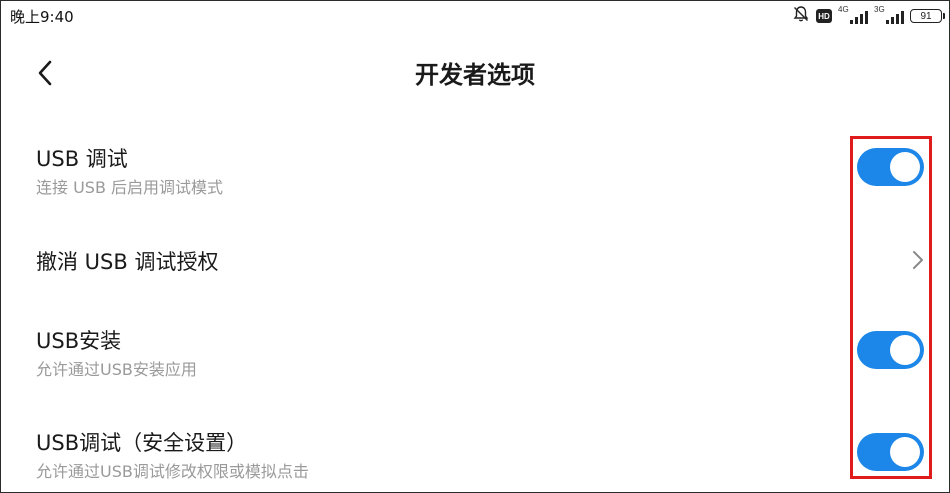 The width and height of the screenshot is (950, 493). I want to click on setting-title: USB调试（安全设置）, so click(142, 443).